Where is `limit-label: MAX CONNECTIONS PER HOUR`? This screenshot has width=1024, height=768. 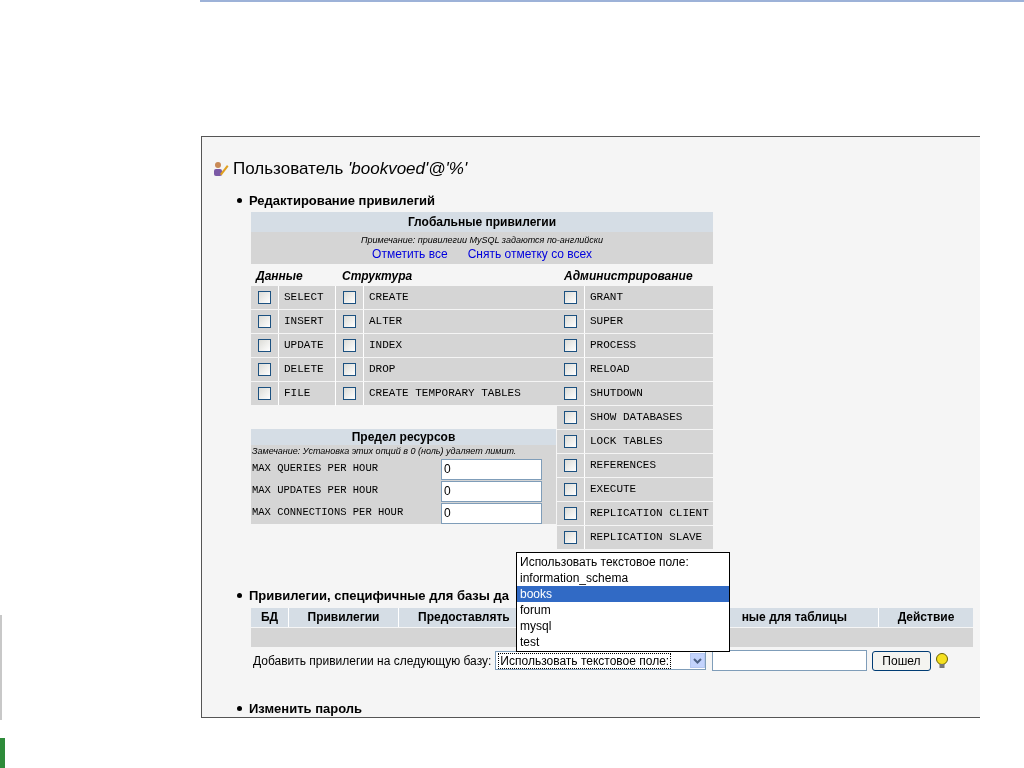
limit-label: MAX CONNECTIONS PER HOUR is located at coordinates (328, 513).